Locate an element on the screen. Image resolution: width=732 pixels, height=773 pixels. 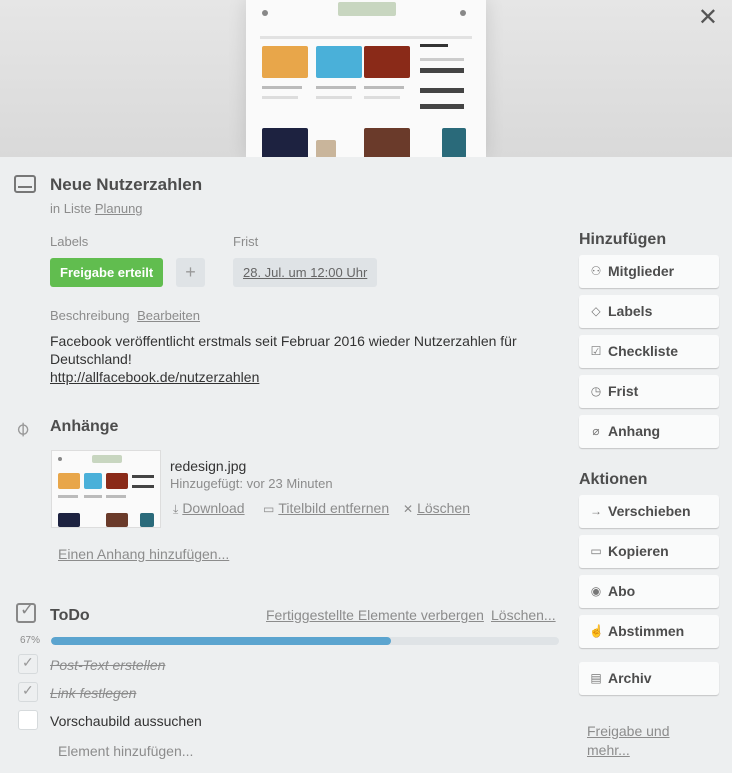
members-button: ⚇ Mitglieder is located at coordinates (649, 271).